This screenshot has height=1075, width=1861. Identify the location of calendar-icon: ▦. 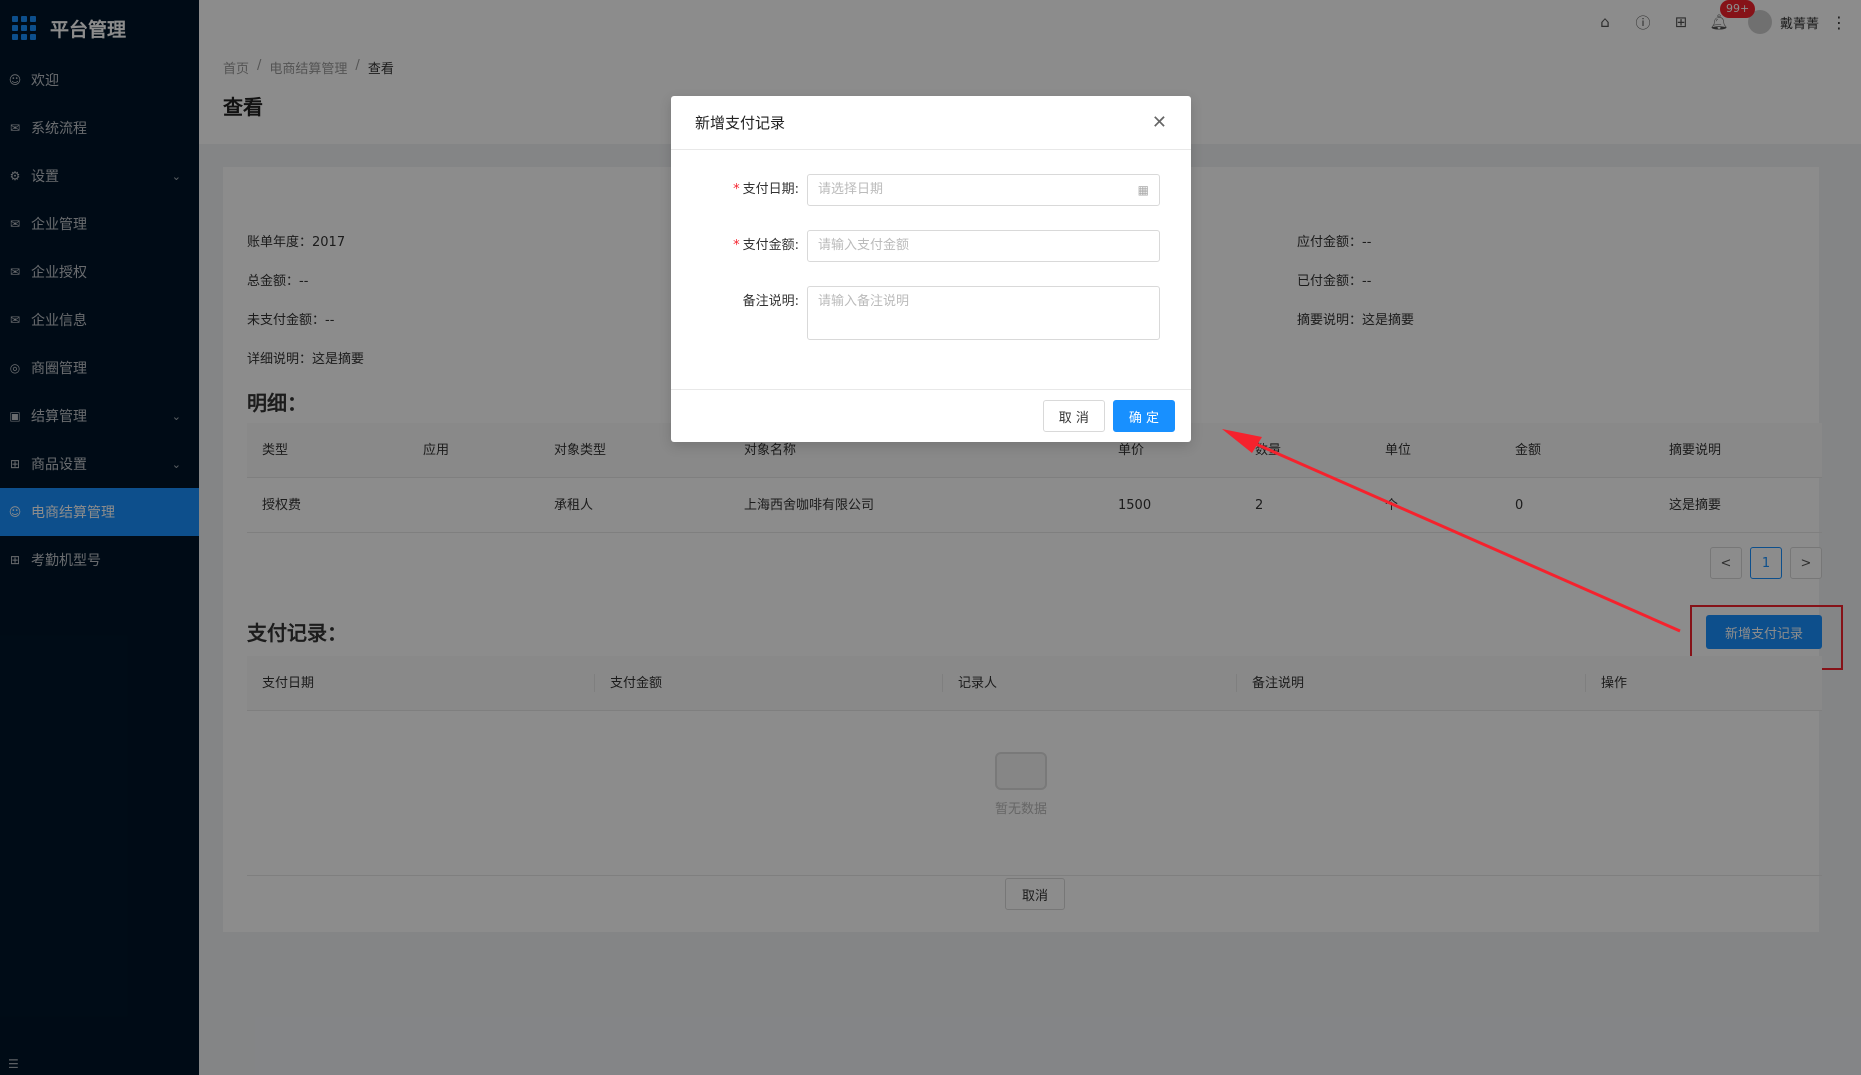
(1143, 190).